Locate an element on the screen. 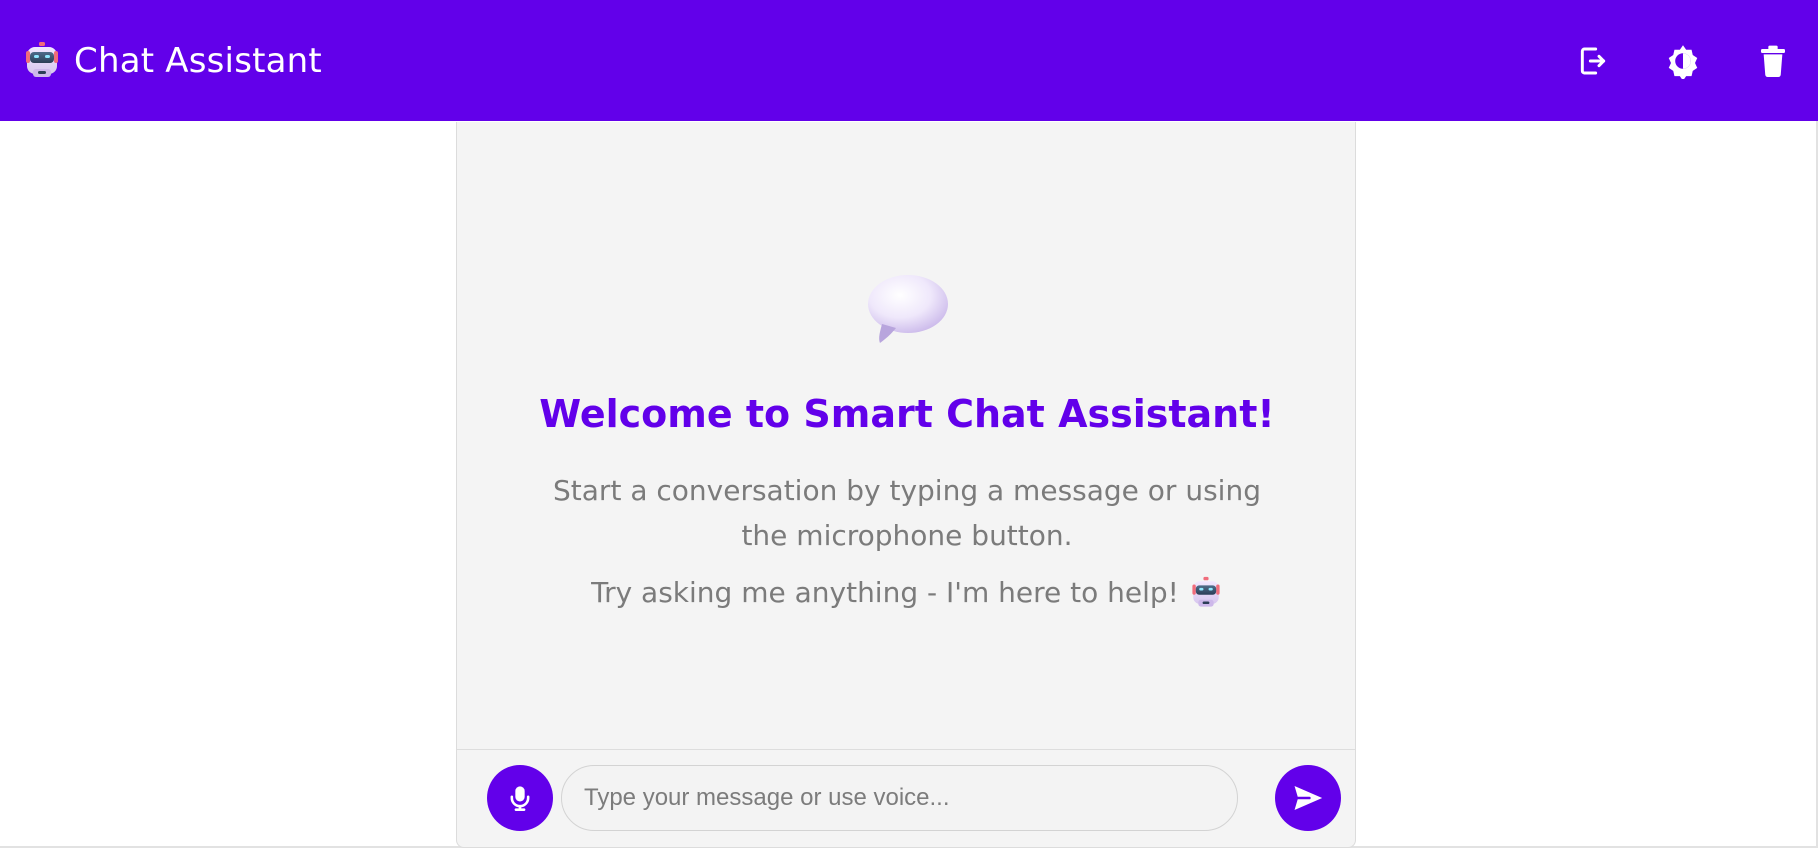 The height and width of the screenshot is (851, 1820). header-actions is located at coordinates (1683, 60).